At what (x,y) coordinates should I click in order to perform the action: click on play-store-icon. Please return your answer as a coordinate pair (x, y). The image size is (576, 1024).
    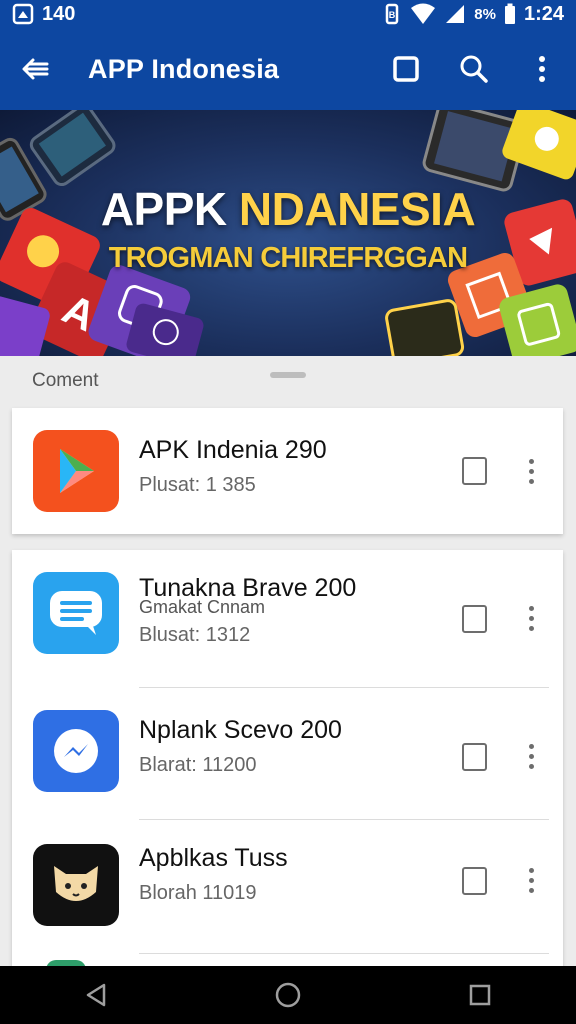
    Looking at the image, I should click on (76, 471).